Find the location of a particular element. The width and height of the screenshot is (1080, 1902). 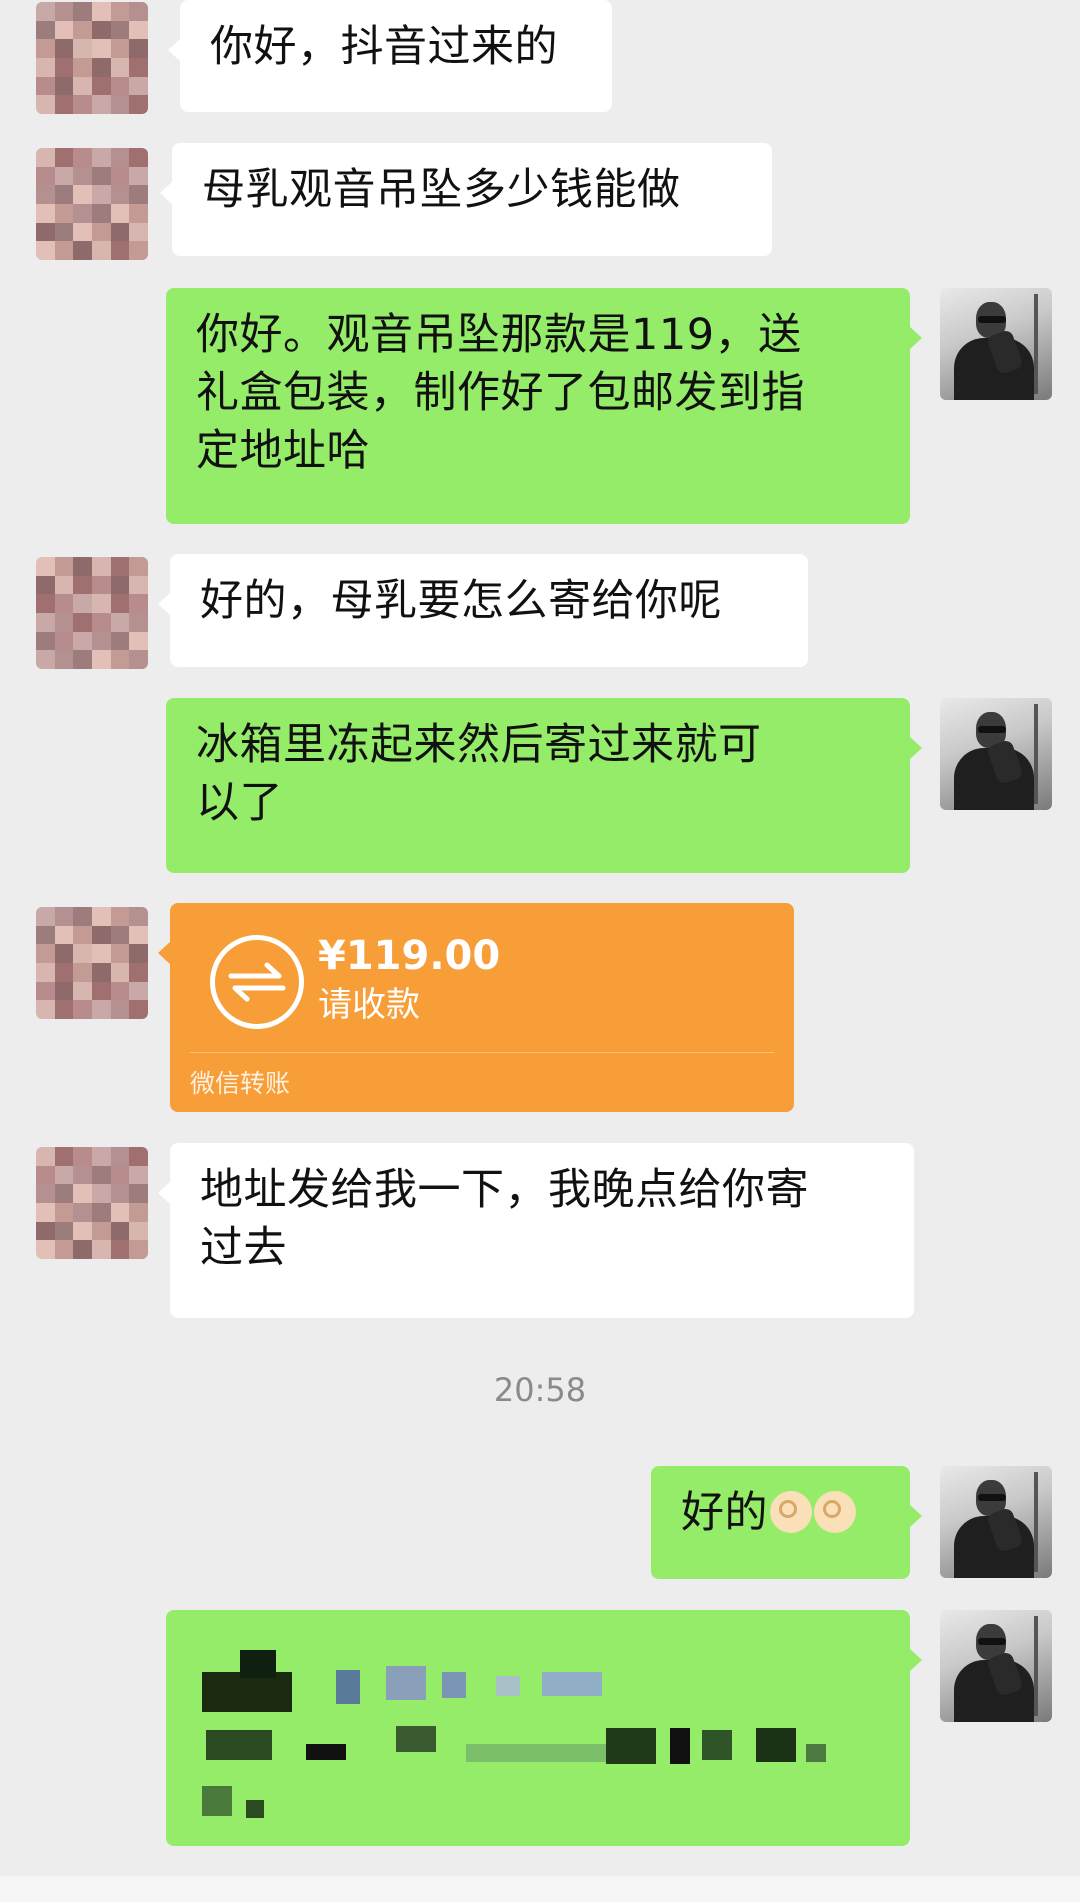

message-bubble-incoming: 母乳观音吊坠多少钱能做 is located at coordinates (466, 199).